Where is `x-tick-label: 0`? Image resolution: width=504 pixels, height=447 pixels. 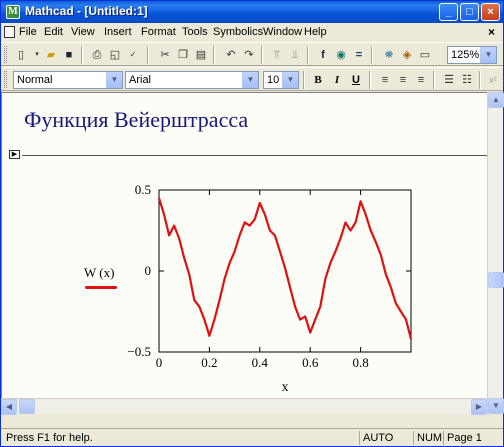
x-tick-label: 0 is located at coordinates (159, 362).